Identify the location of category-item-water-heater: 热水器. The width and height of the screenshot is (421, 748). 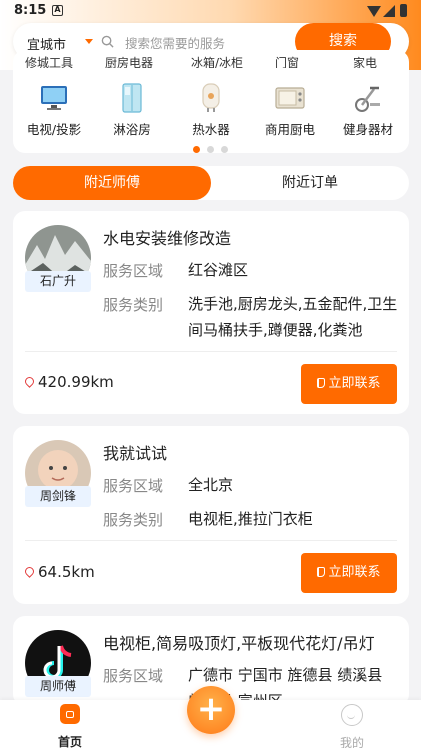
(211, 110).